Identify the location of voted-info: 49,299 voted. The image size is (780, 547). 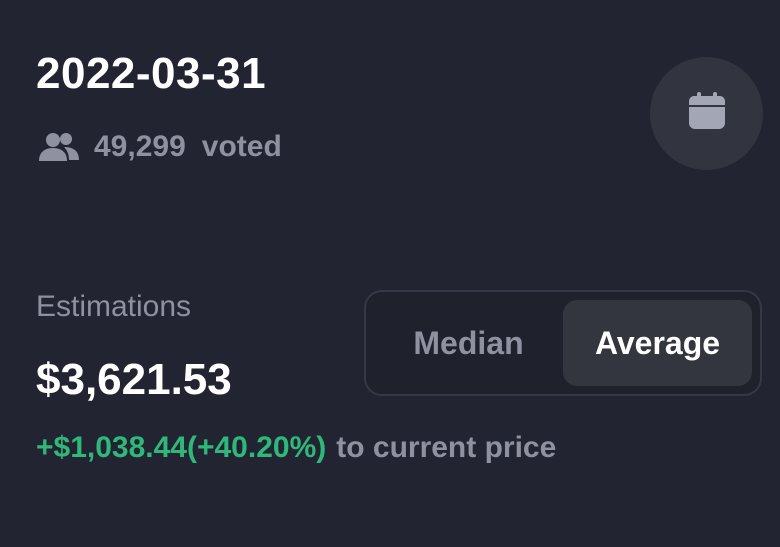
(160, 147).